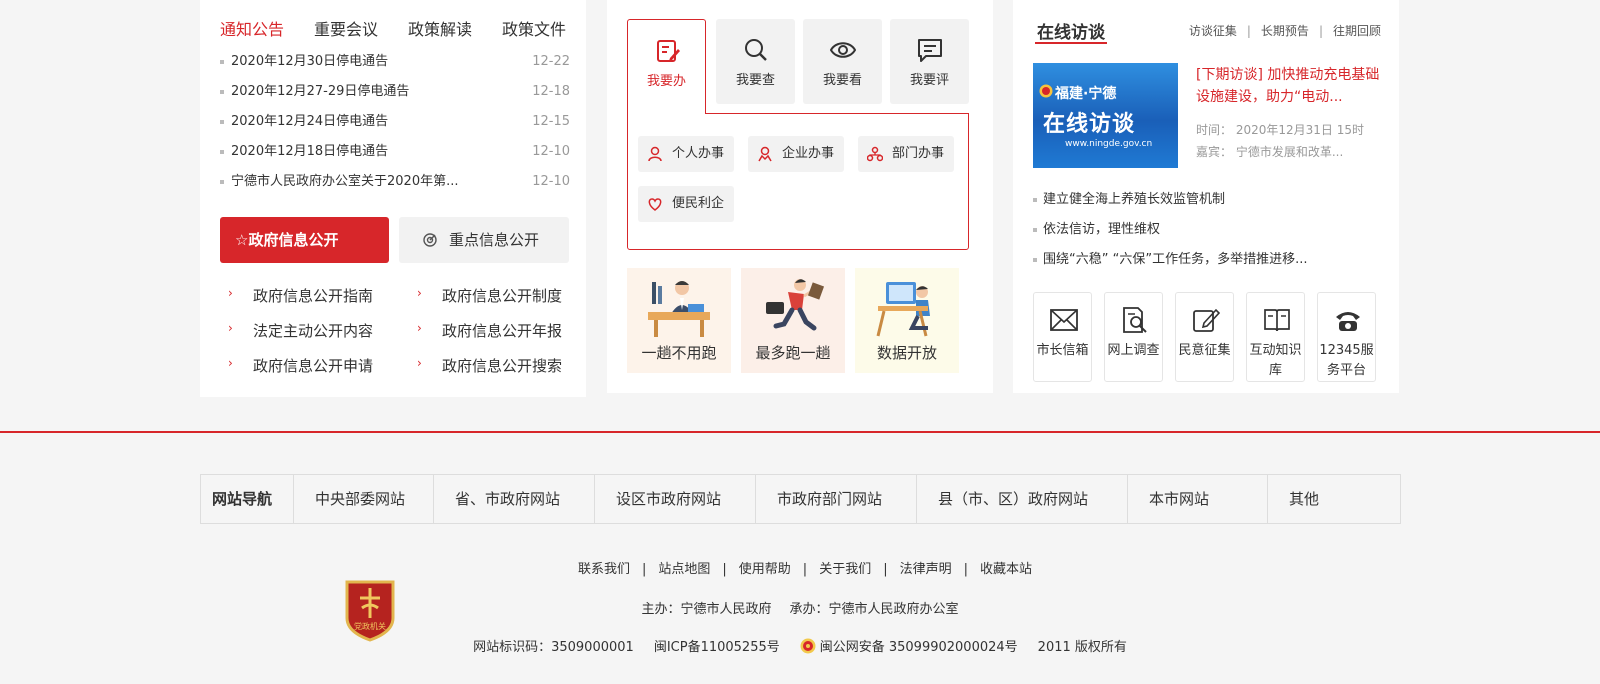  Describe the element at coordinates (395, 67) in the screenshot. I see `list-item: 2020年12月30日停电通告 12-22` at that location.